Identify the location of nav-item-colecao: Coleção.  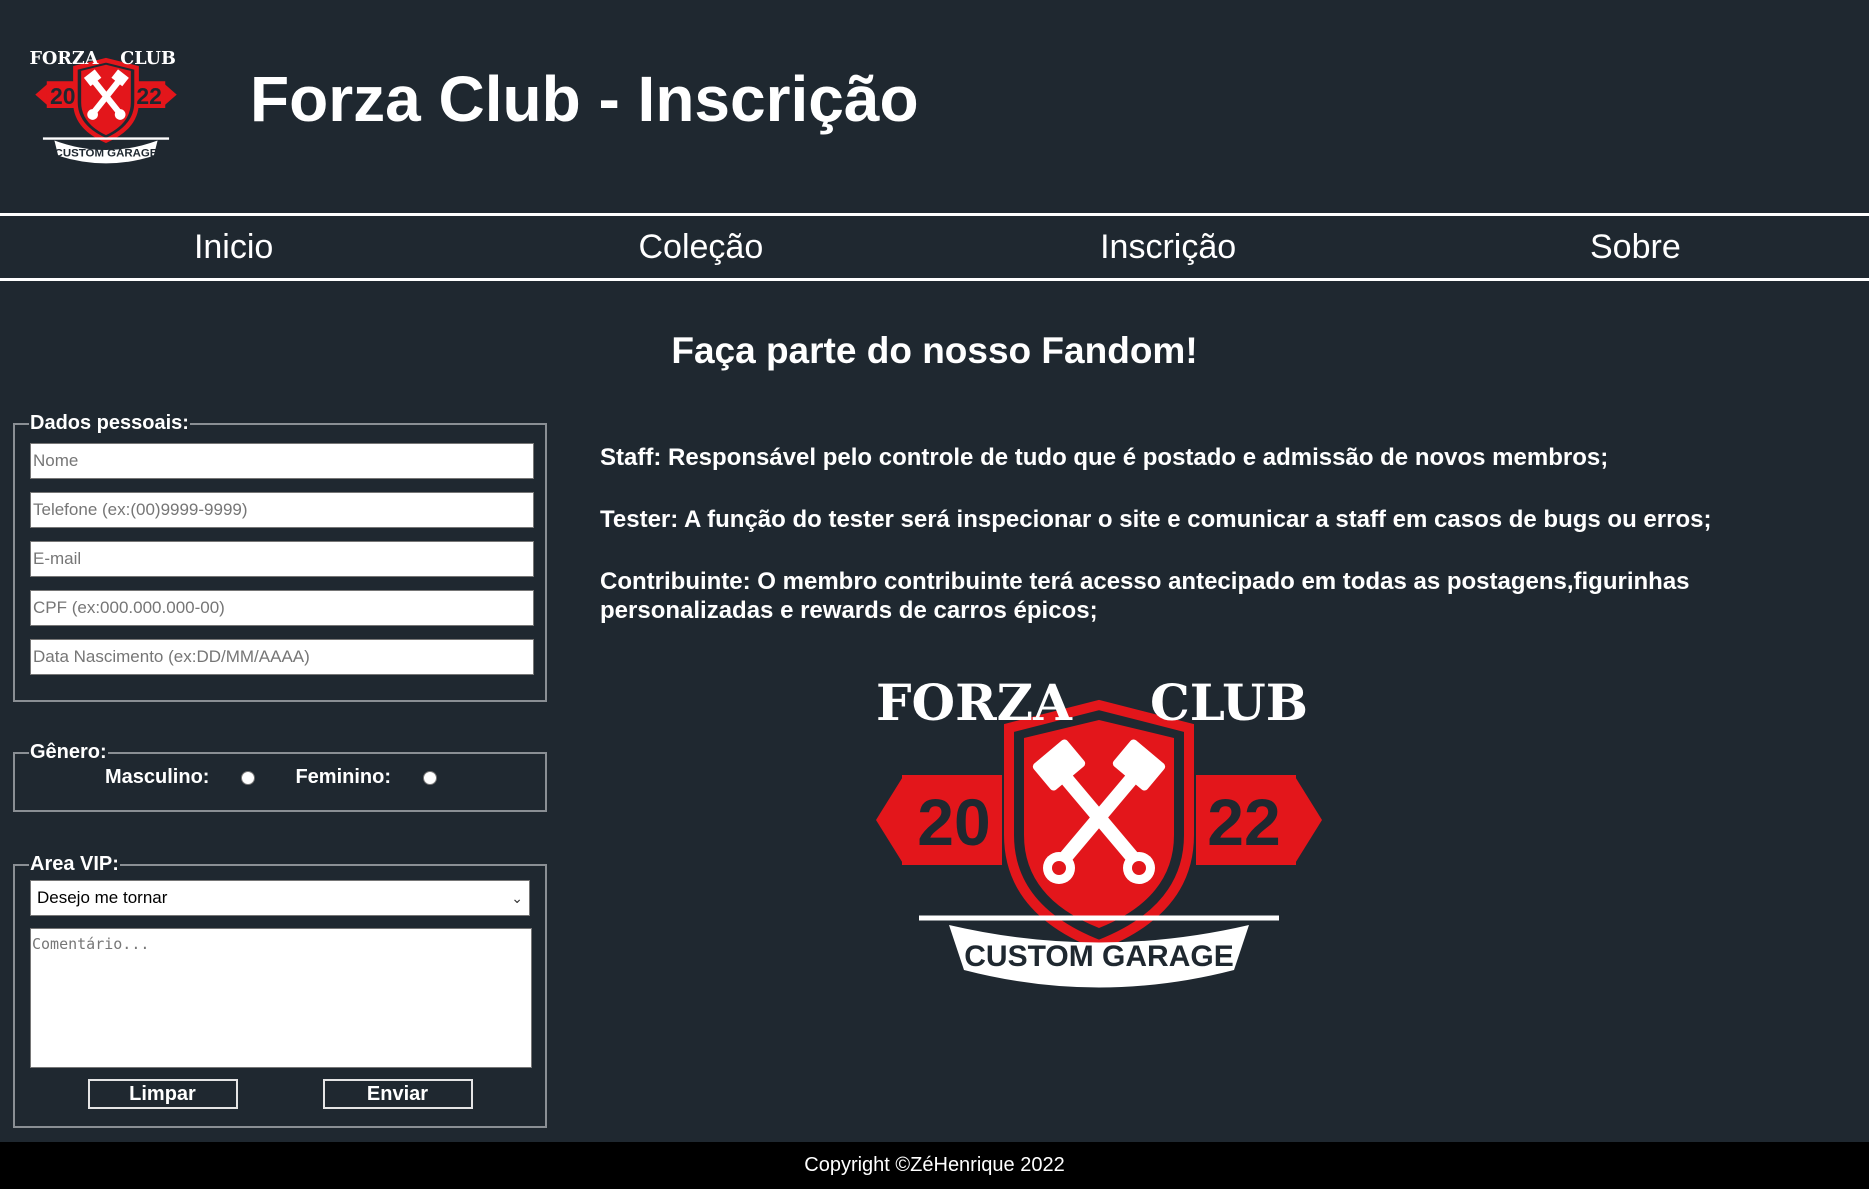
(700, 247).